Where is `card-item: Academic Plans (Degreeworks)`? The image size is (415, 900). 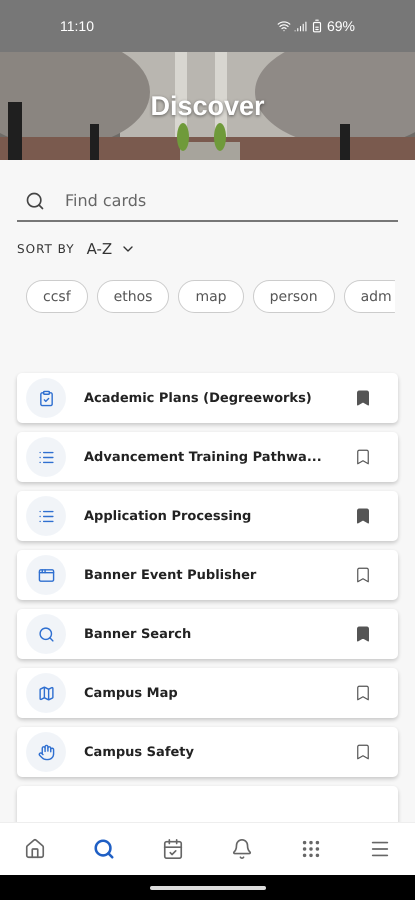 card-item: Academic Plans (Degreeworks) is located at coordinates (207, 398).